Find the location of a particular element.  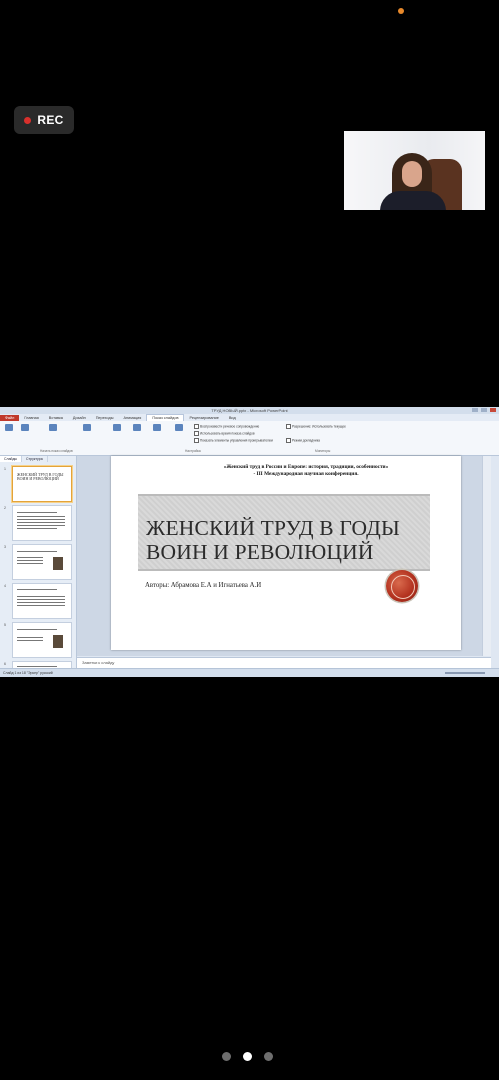

hide-slide-button is located at coordinates (137, 428).